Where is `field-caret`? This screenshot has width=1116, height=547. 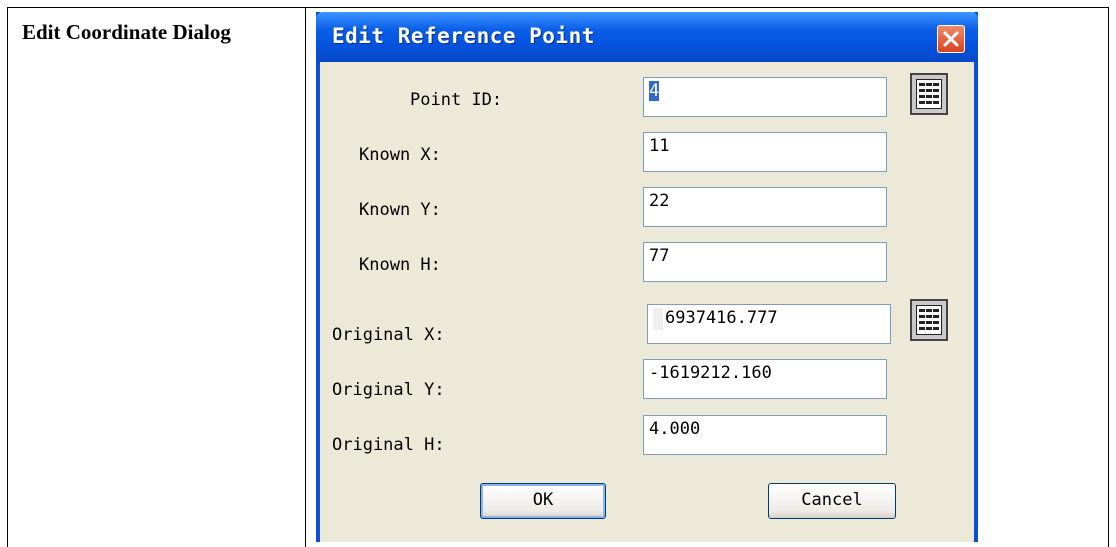
field-caret is located at coordinates (658, 319).